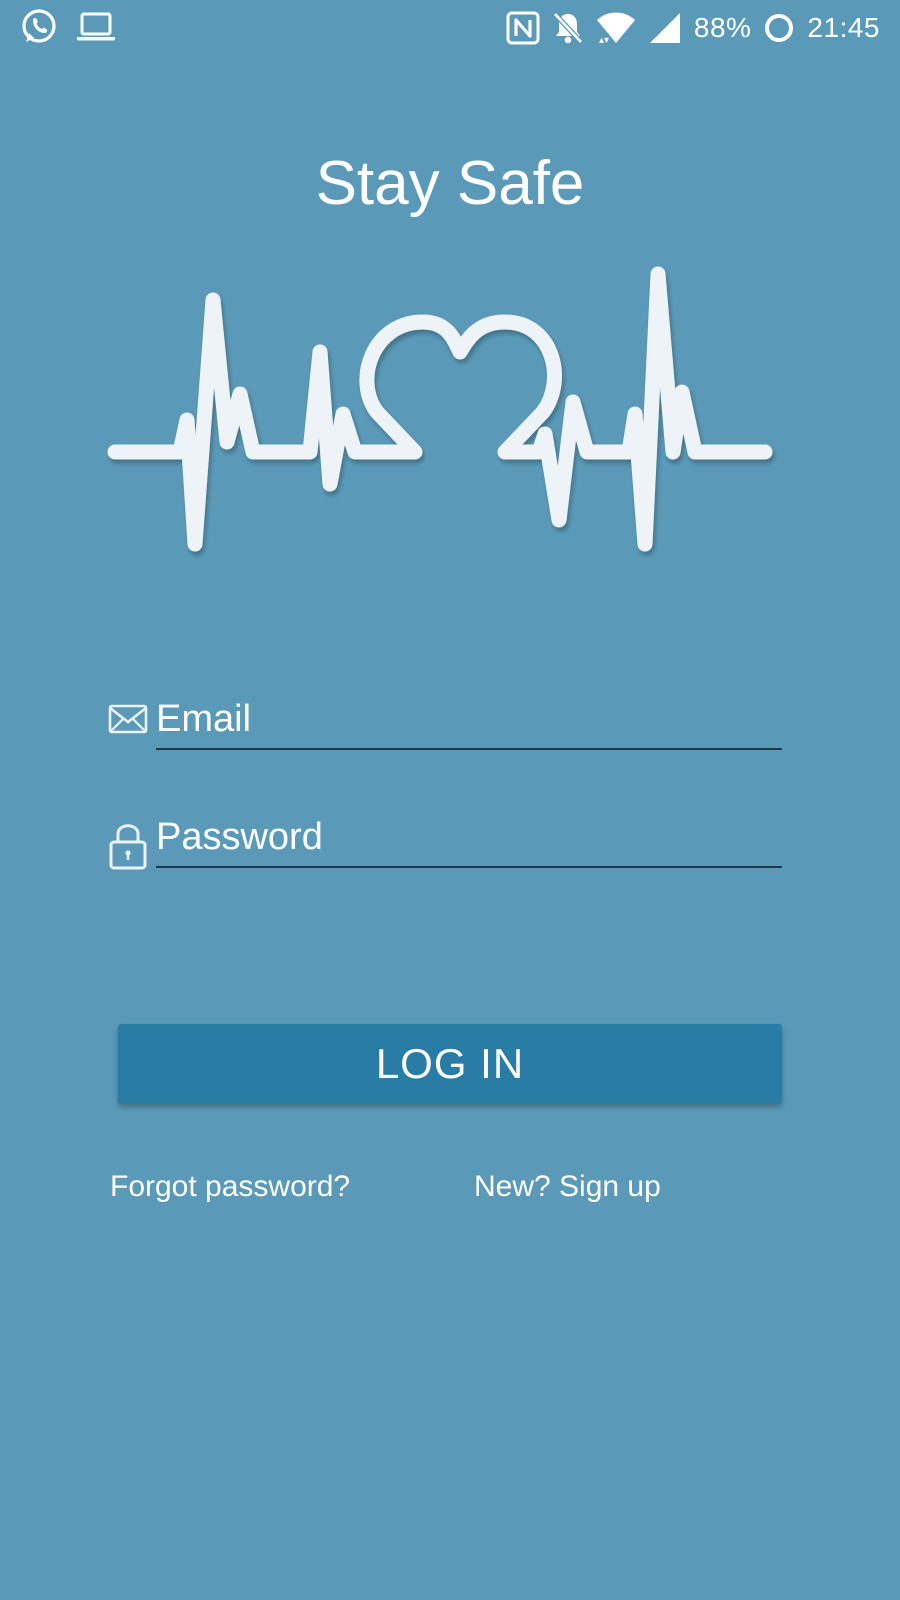 This screenshot has height=1600, width=900. What do you see at coordinates (450, 417) in the screenshot?
I see `heartbeat-heart-icon` at bounding box center [450, 417].